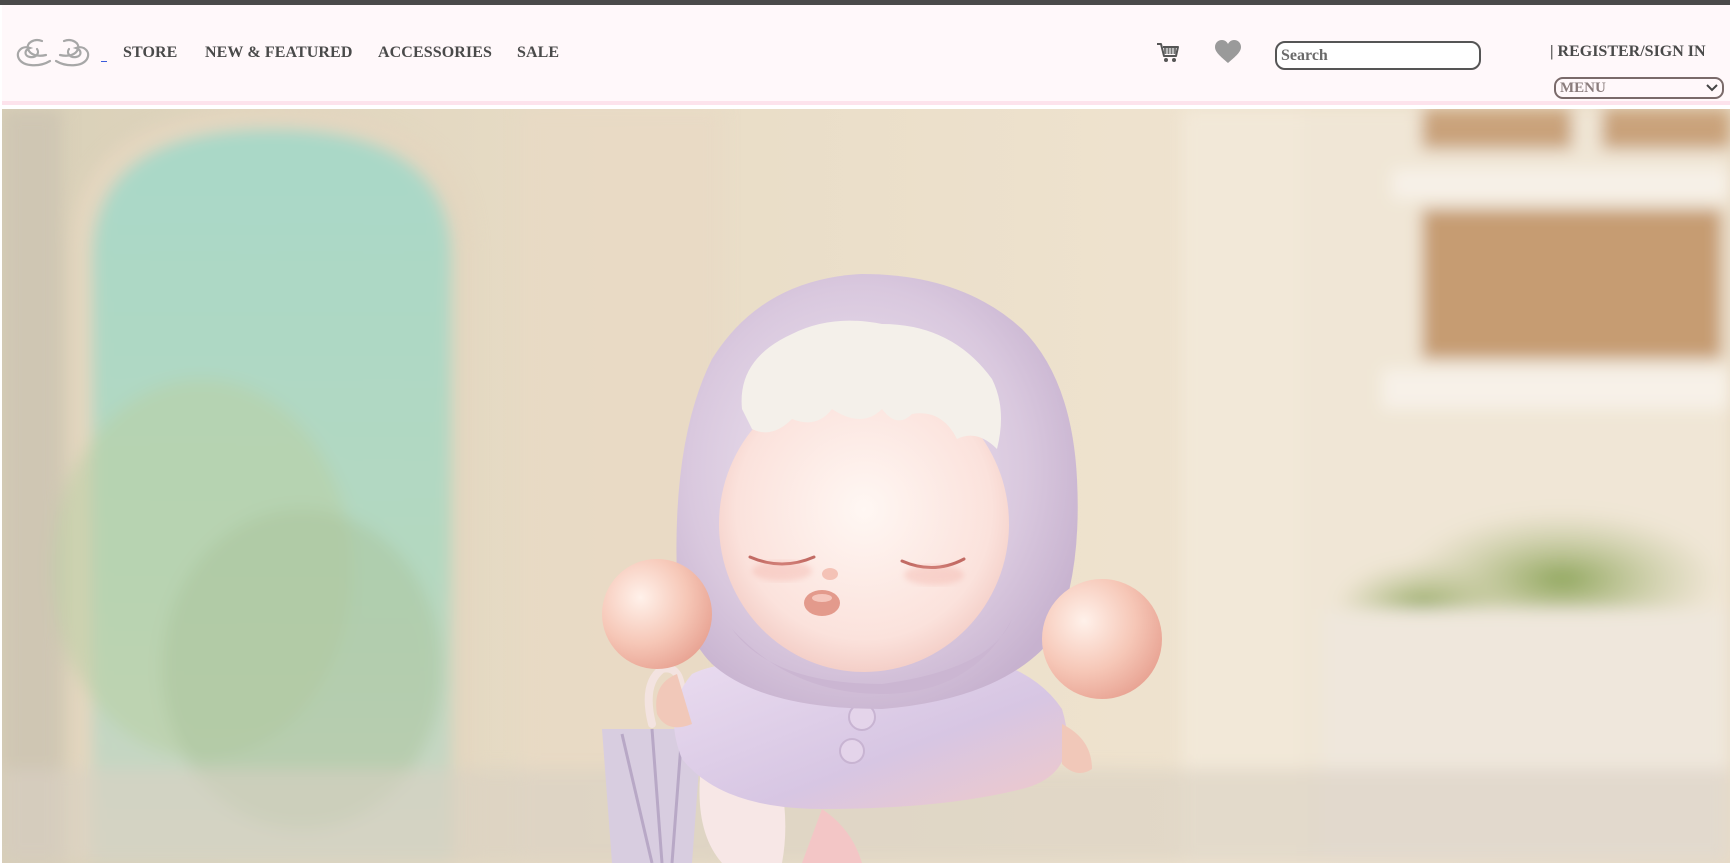  Describe the element at coordinates (1228, 52) in the screenshot. I see `heart-icon` at that location.